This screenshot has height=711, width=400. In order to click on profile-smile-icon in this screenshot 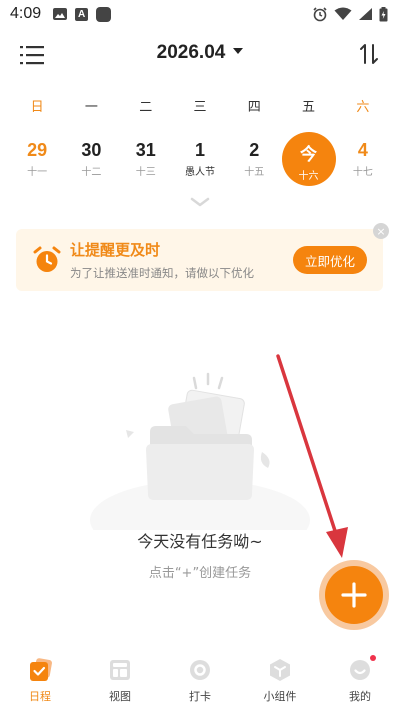, I will do `click(362, 668)`.